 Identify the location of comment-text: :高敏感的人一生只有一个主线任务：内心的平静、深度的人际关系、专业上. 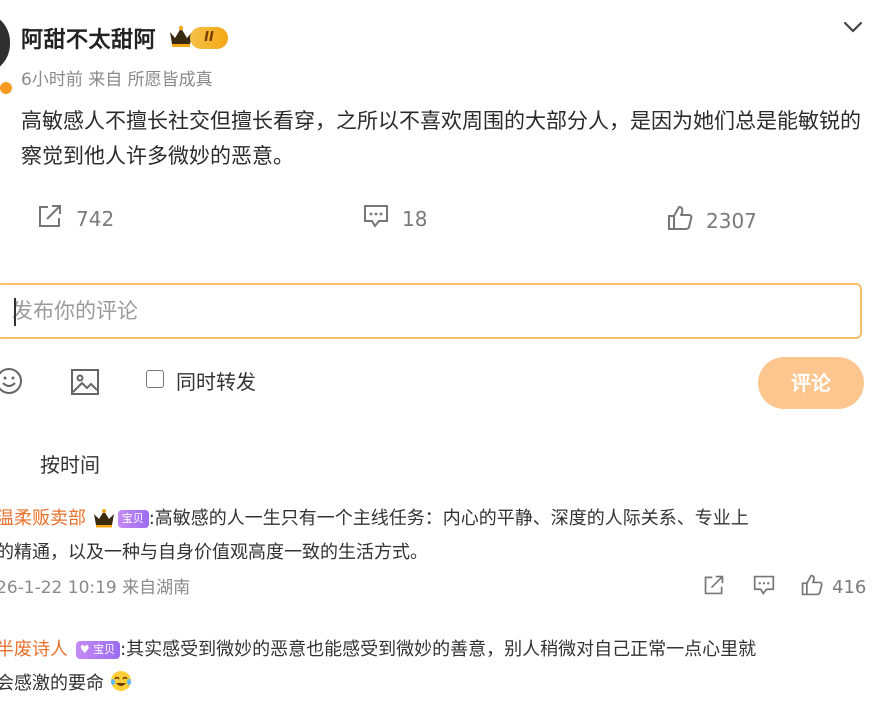
(448, 518).